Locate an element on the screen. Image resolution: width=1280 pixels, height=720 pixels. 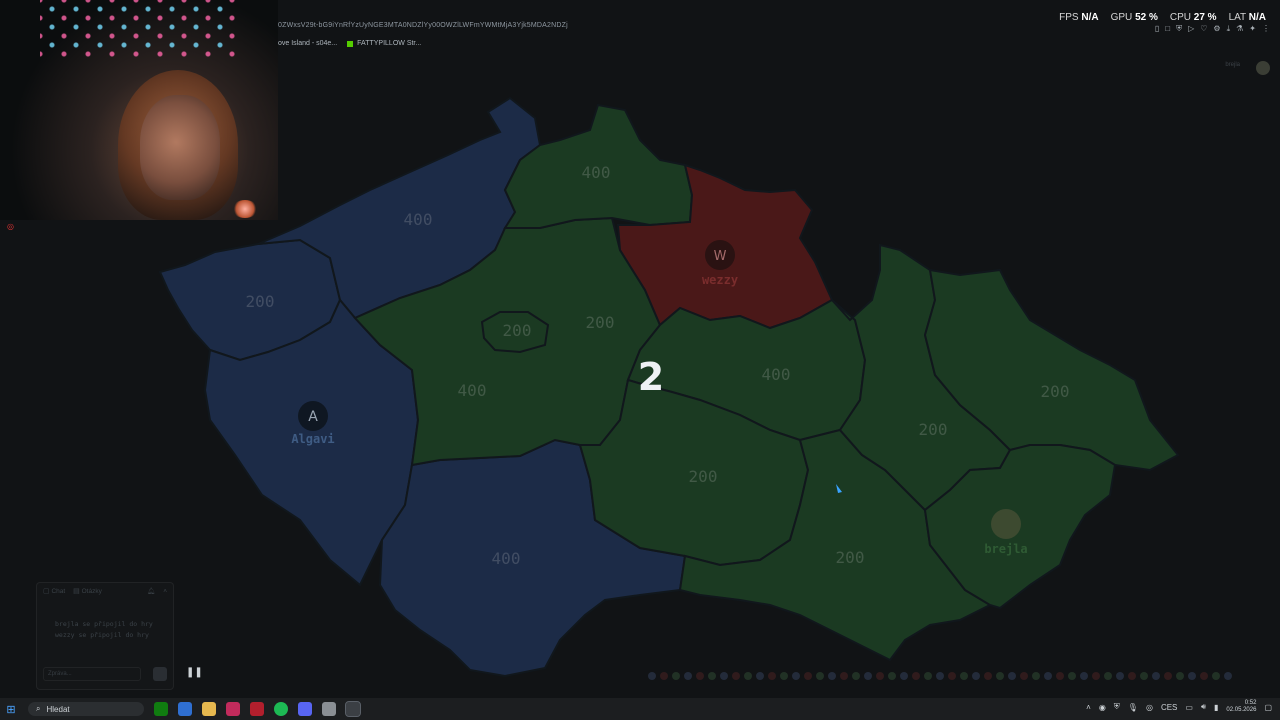
clock-date: 02.05.2026 is located at coordinates (1241, 710).